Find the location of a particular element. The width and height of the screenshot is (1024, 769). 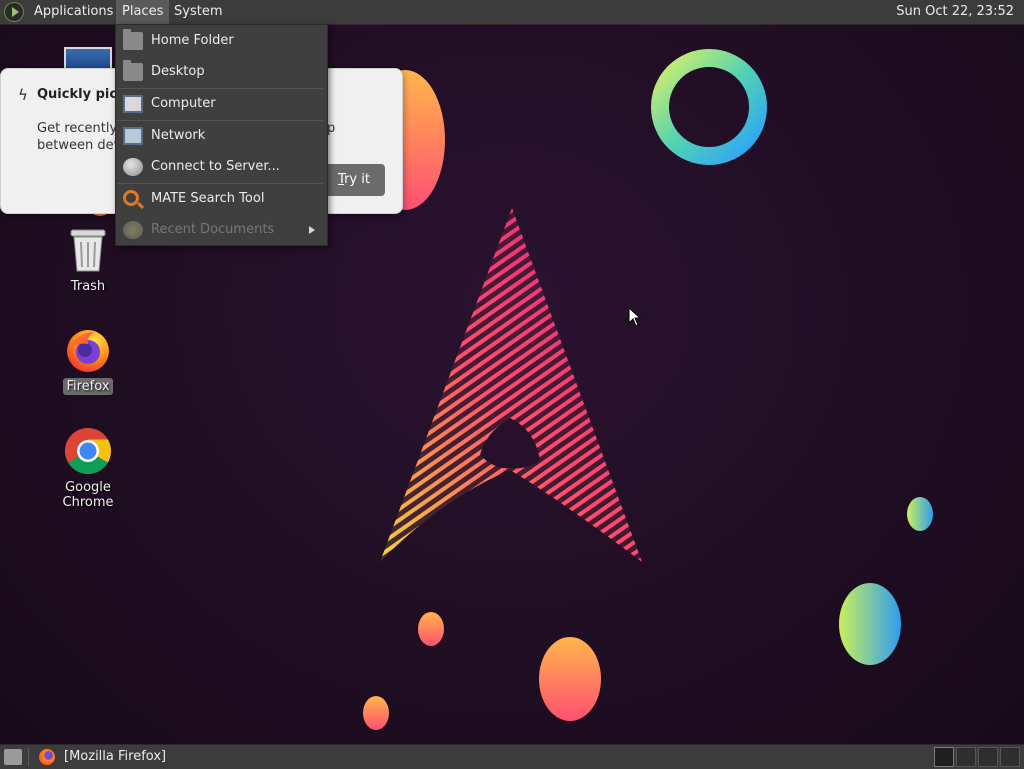

lightning-icon: ϟ is located at coordinates (23, 95).